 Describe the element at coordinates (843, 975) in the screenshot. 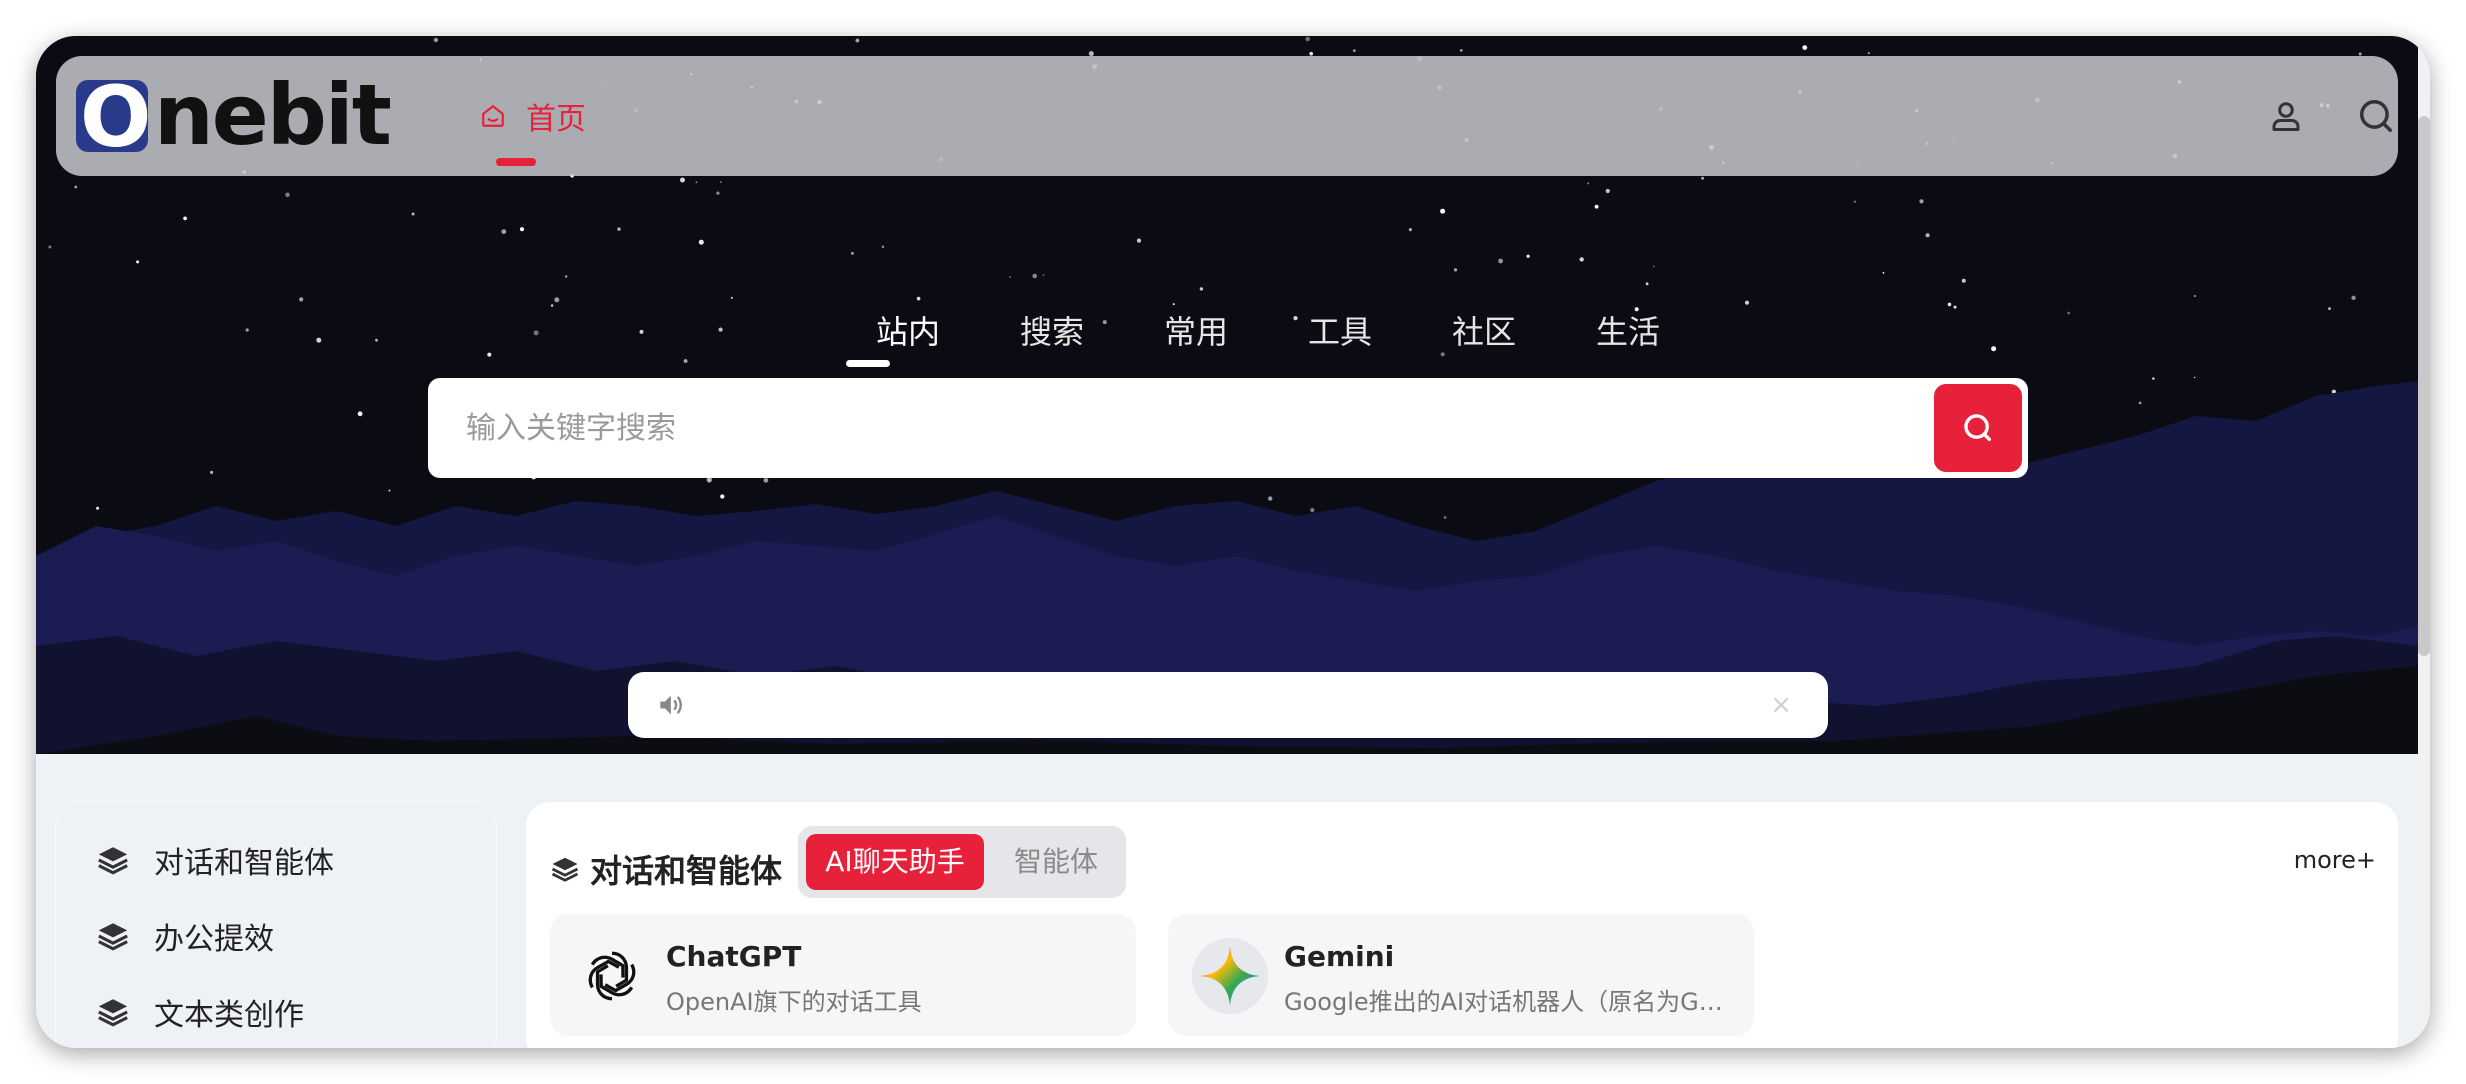

I see `site-card-chatgpt: ChatGPT OpenAI旗下的对话工具` at that location.